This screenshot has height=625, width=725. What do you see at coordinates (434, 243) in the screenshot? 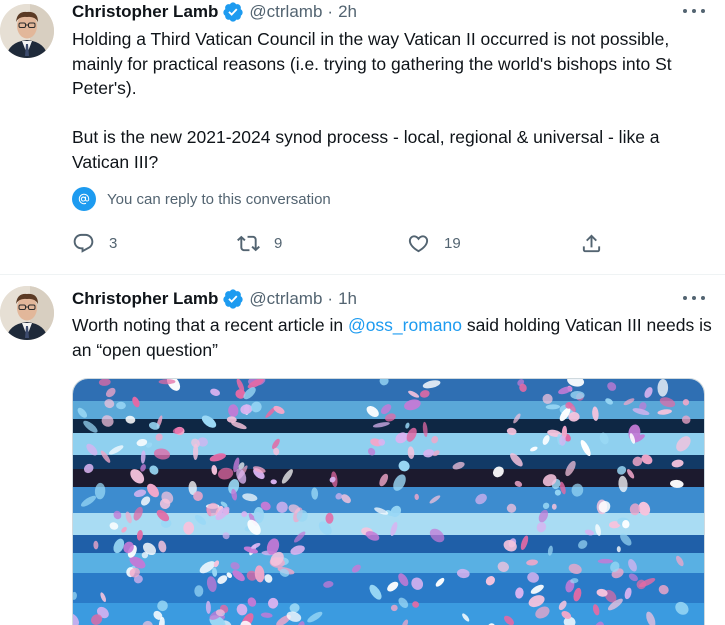
I see `like-button: 19` at bounding box center [434, 243].